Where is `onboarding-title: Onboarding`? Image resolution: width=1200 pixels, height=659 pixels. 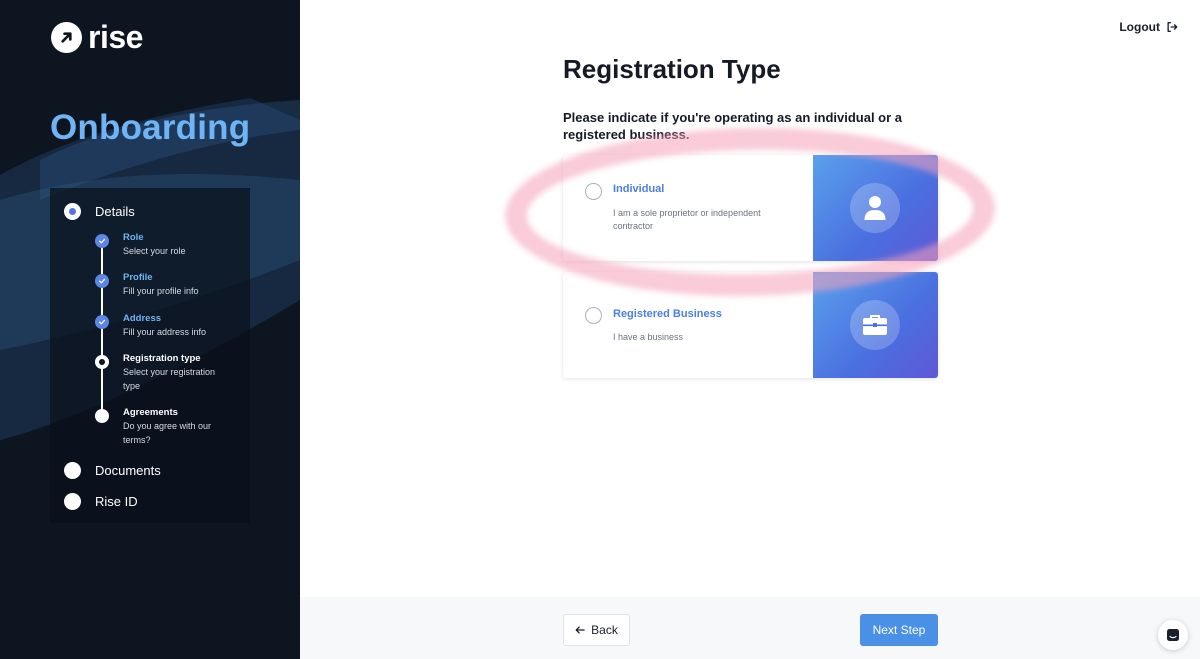
onboarding-title: Onboarding is located at coordinates (150, 127).